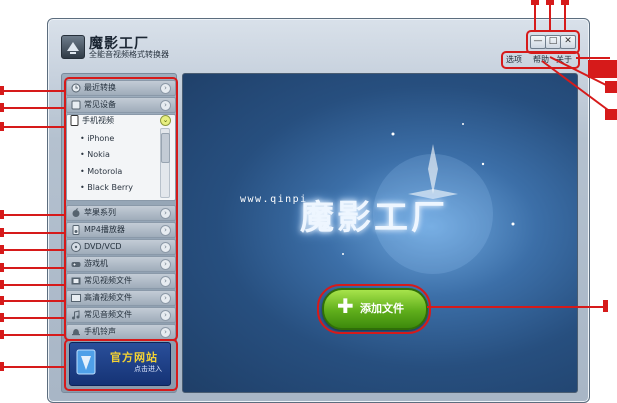  Describe the element at coordinates (274, 199) in the screenshot. I see `watermark-text: www.qinpi` at that location.